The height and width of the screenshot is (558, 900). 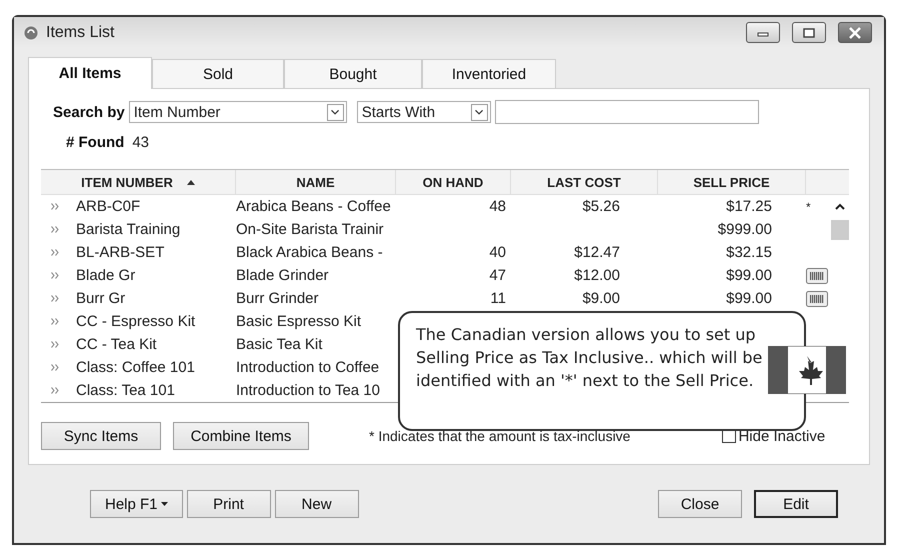 What do you see at coordinates (106, 275) in the screenshot?
I see `table-cell-text: Blade Gr` at bounding box center [106, 275].